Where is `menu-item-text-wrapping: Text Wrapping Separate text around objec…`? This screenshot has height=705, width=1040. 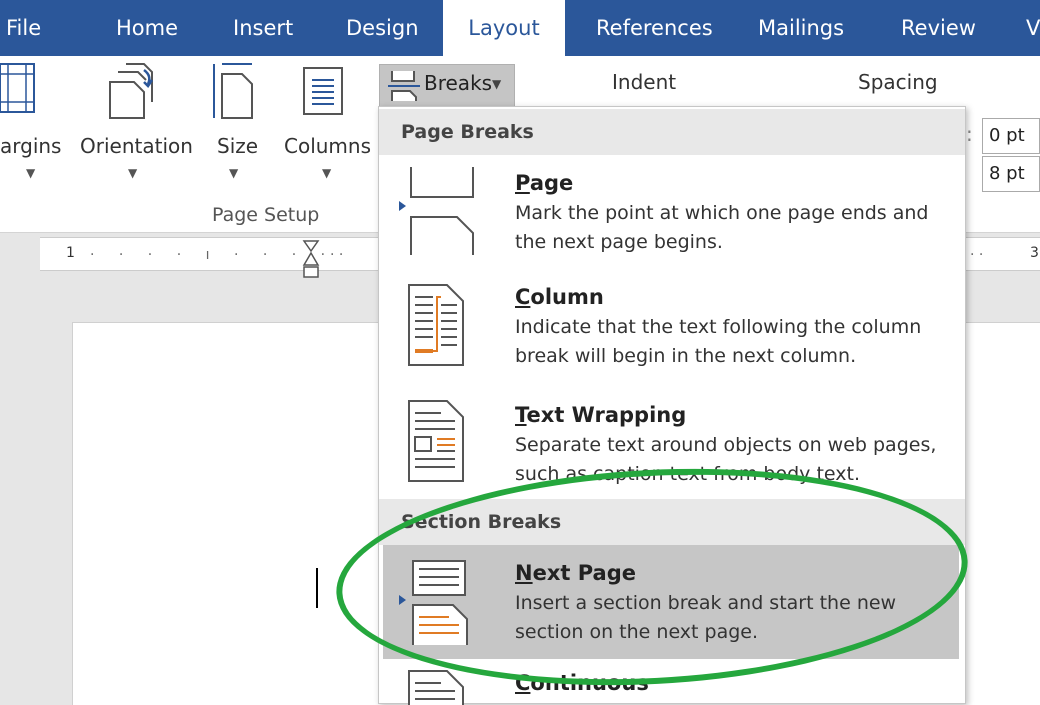 menu-item-text-wrapping: Text Wrapping Separate text around objec… is located at coordinates (672, 440).